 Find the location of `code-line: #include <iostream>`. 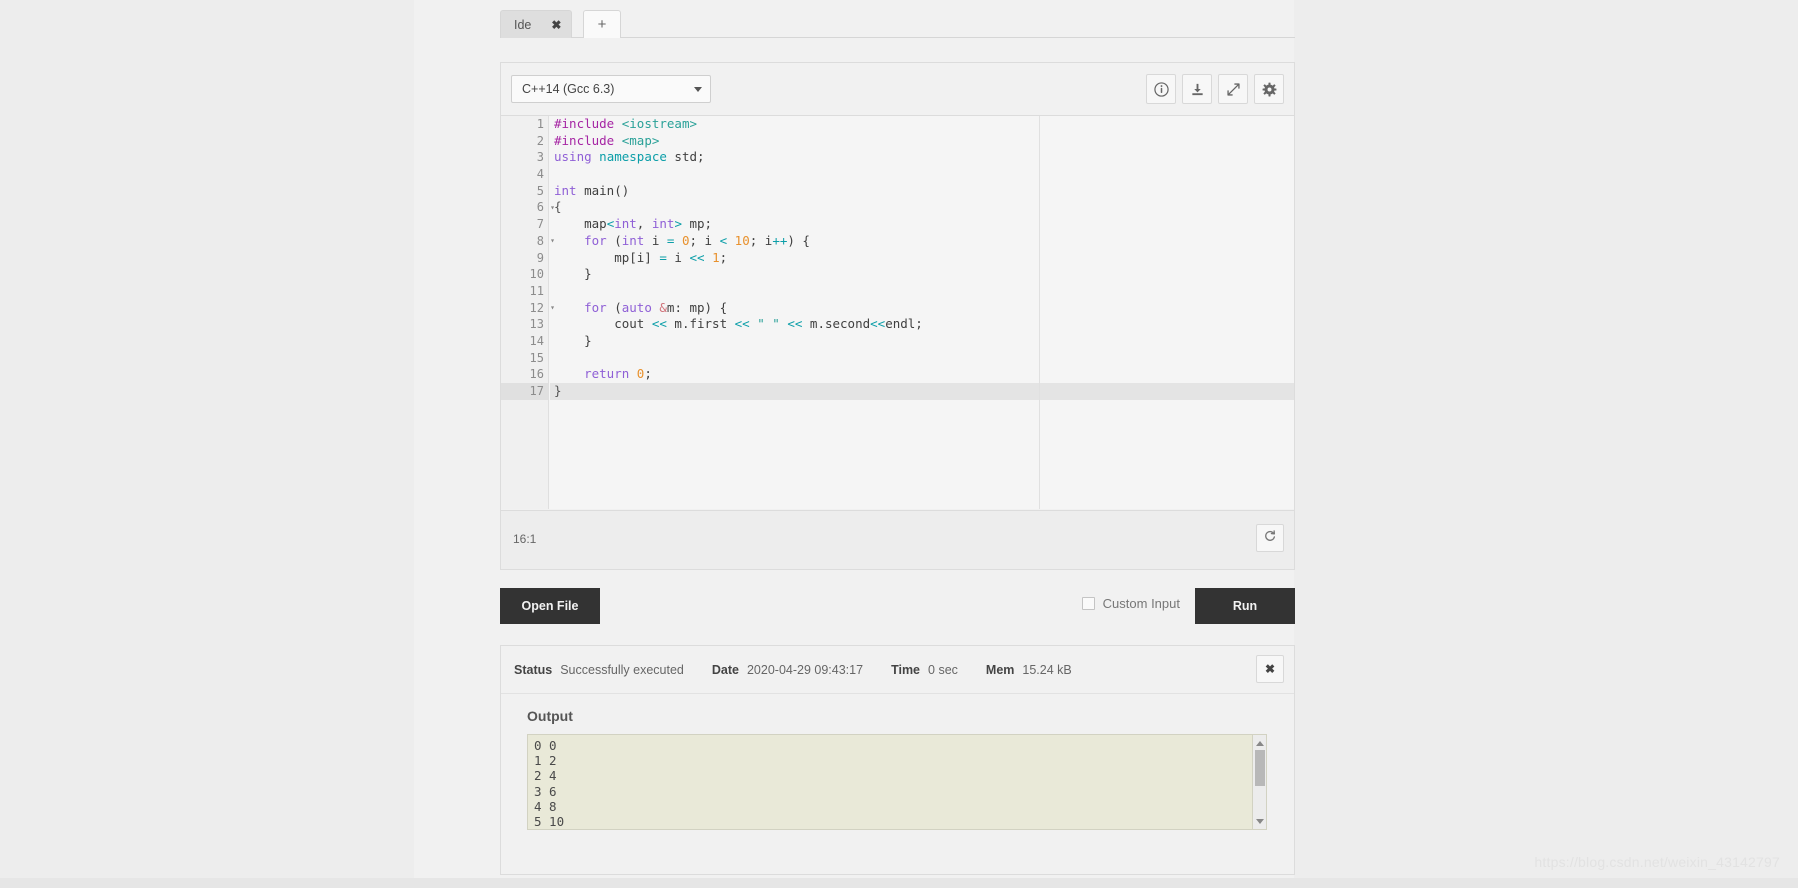

code-line: #include <iostream> is located at coordinates (626, 123).